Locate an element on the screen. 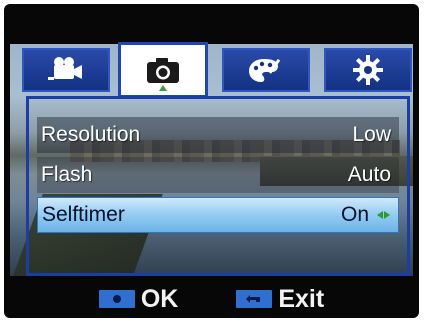 The image size is (425, 322). button-hint-bar: OK Exit is located at coordinates (211, 299).